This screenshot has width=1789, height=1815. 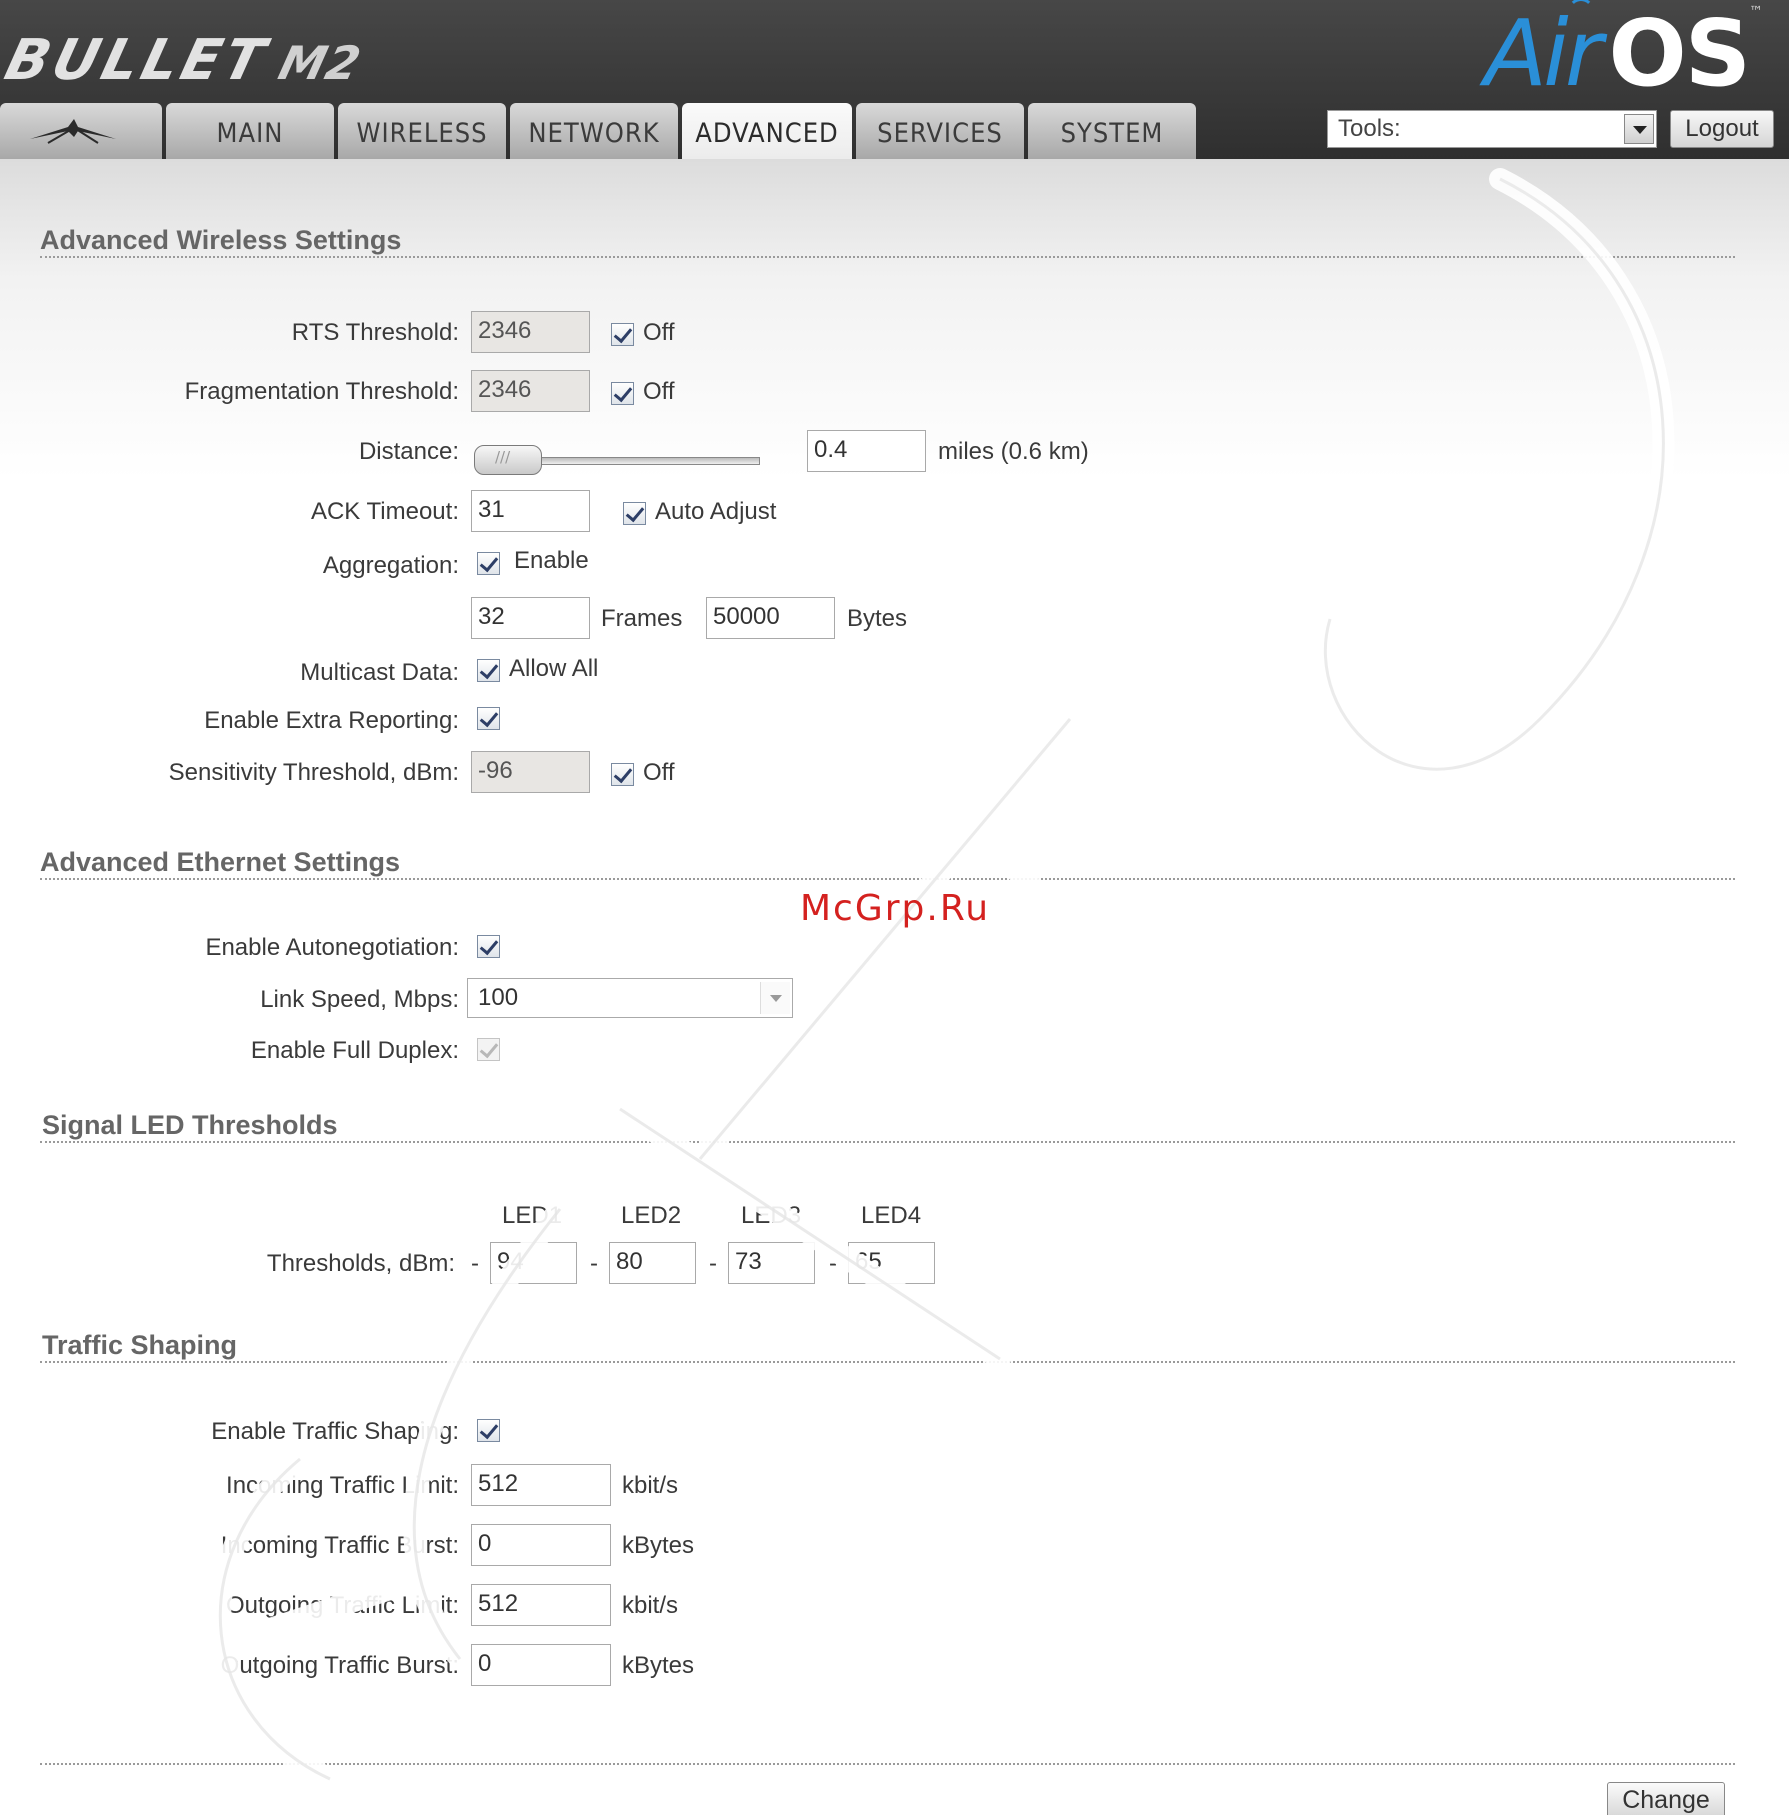 What do you see at coordinates (659, 772) in the screenshot?
I see `sensitivity-off-label: Off` at bounding box center [659, 772].